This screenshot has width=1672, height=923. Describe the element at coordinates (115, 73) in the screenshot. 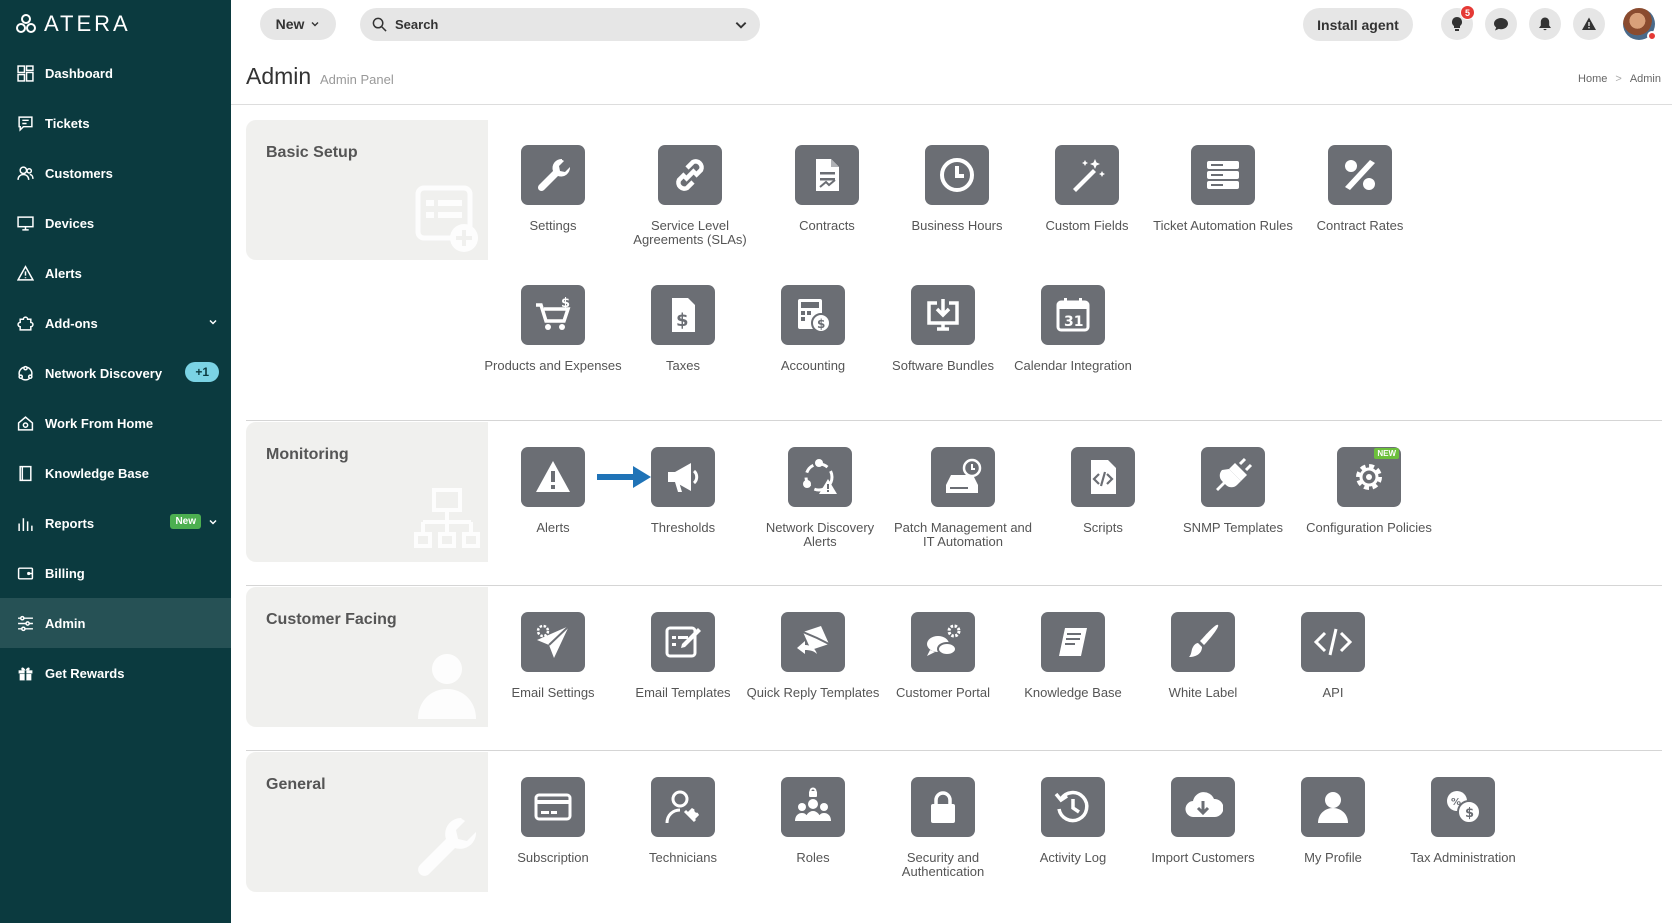

I see `sidebar-item-dashboard: Dashboard` at that location.